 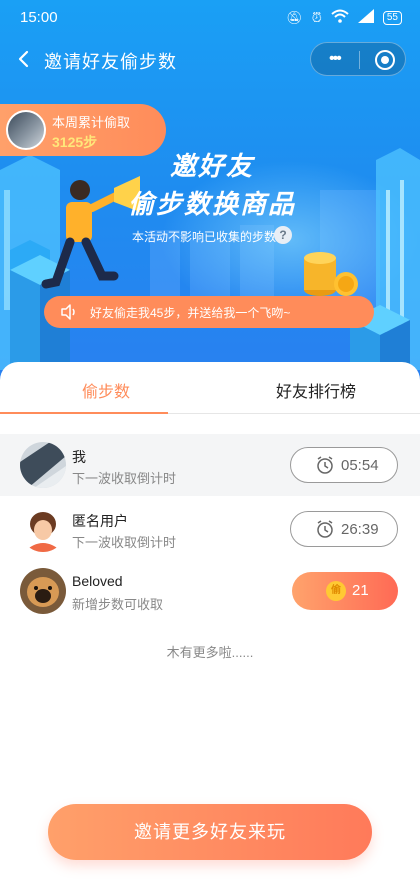 I want to click on countdown-button: 26:39, so click(x=344, y=529).